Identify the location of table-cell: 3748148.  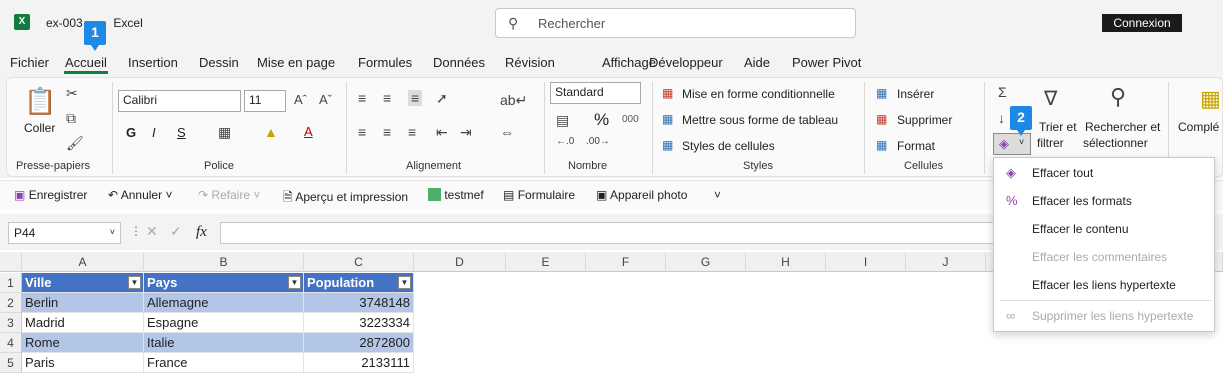
(359, 303).